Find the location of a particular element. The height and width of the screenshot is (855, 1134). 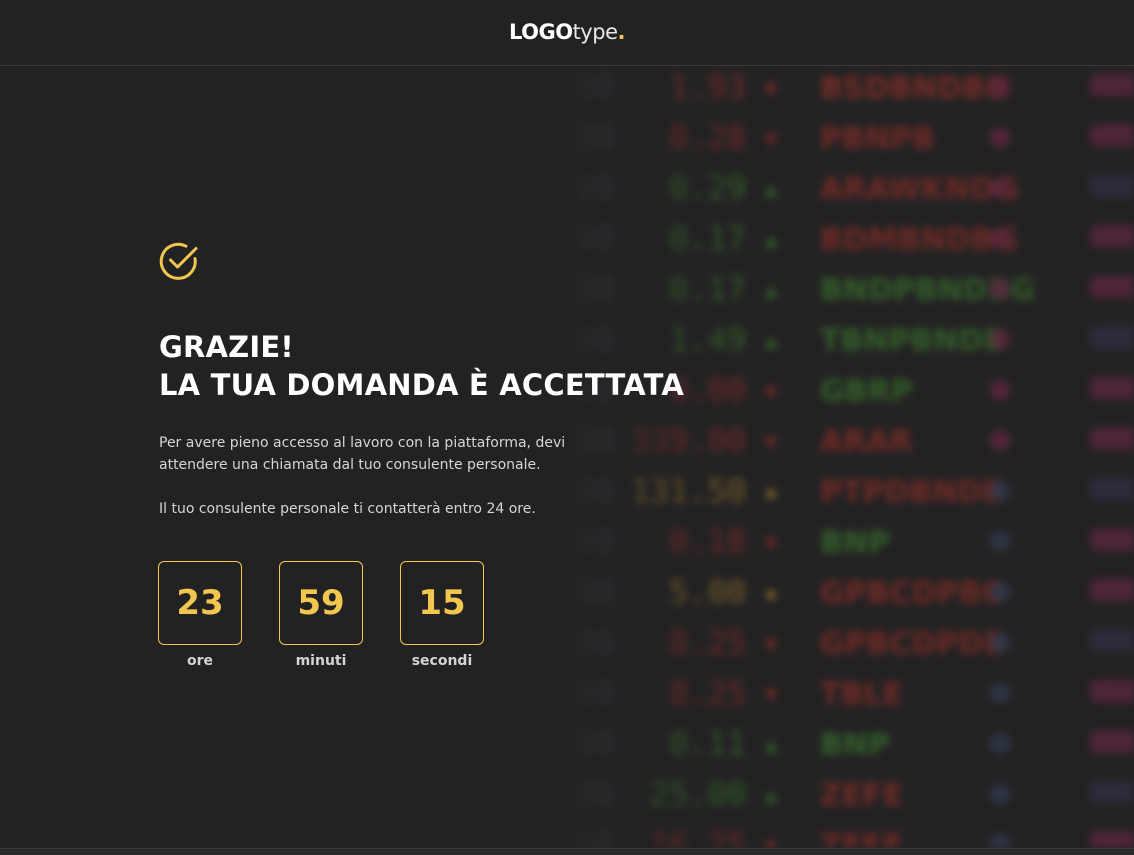

countdown-timer: 23 ore 59 minuti 15 secondi is located at coordinates (321, 615).